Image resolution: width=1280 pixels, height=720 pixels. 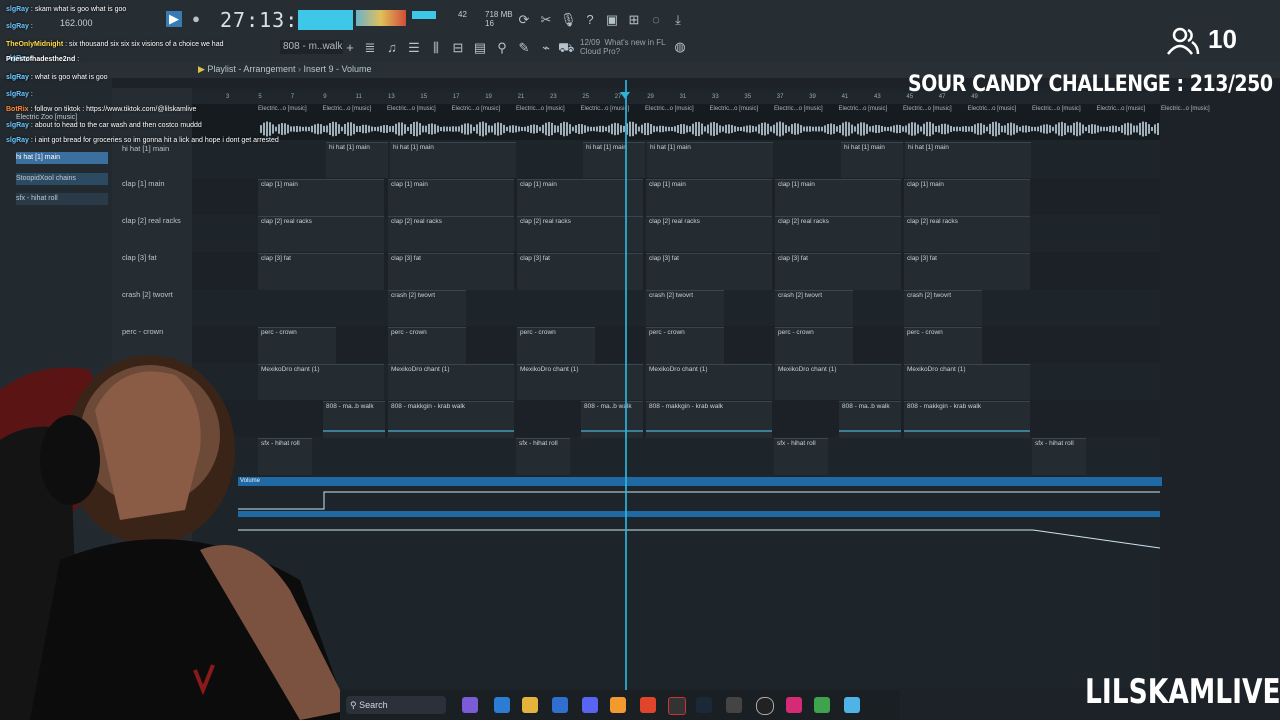 What do you see at coordinates (677, 706) in the screenshot?
I see `obs-icon` at bounding box center [677, 706].